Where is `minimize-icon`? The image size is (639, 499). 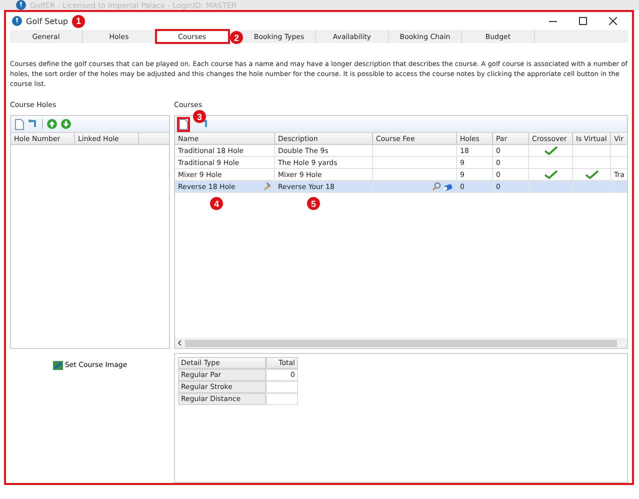 minimize-icon is located at coordinates (553, 21).